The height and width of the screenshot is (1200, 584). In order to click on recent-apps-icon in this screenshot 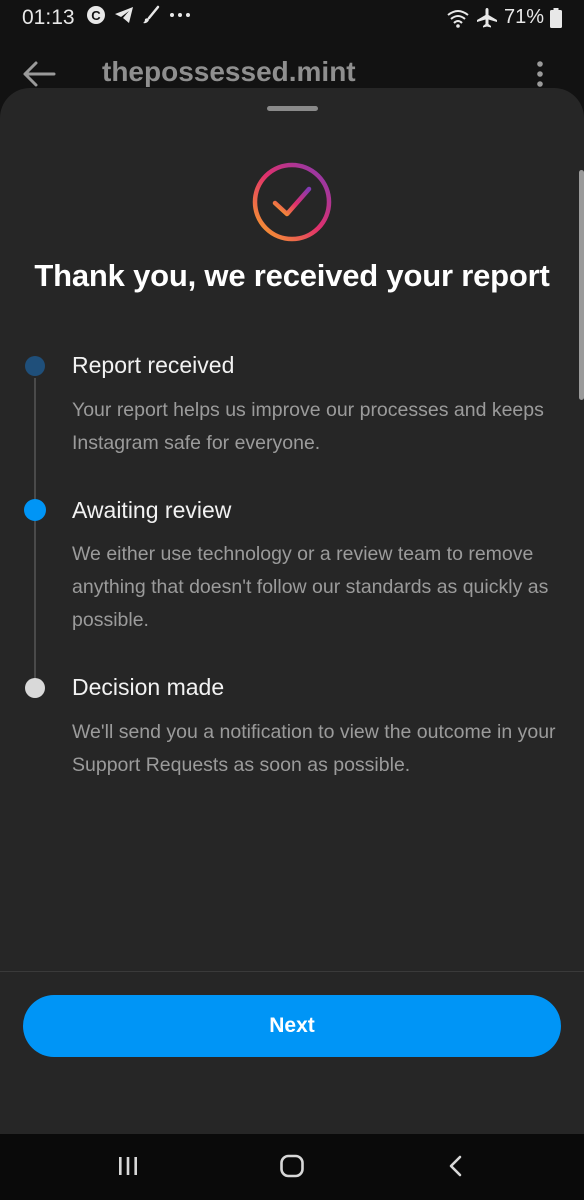, I will do `click(128, 1166)`.